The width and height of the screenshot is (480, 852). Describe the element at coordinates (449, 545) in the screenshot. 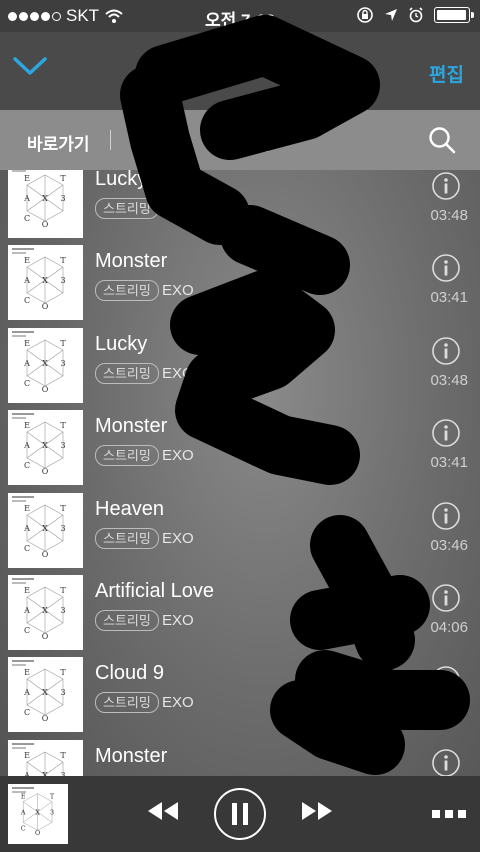

I see `track-duration: 03:46` at that location.